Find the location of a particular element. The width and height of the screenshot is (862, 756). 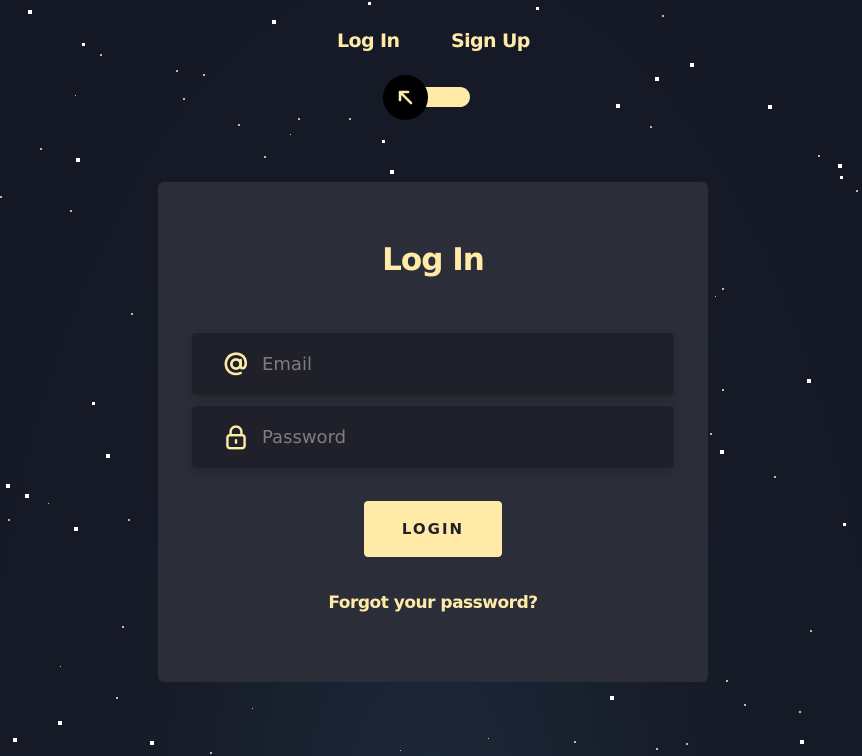

arrow-up-left-icon is located at coordinates (405, 97).